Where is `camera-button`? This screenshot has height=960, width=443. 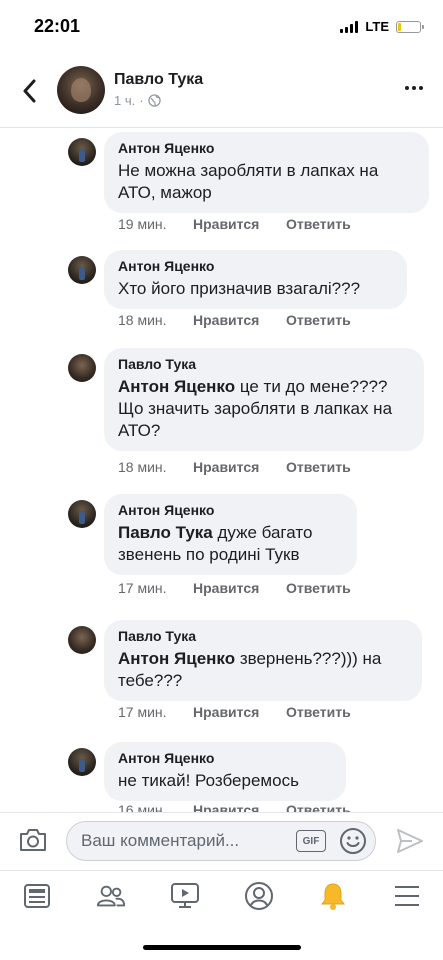
camera-button is located at coordinates (33, 842).